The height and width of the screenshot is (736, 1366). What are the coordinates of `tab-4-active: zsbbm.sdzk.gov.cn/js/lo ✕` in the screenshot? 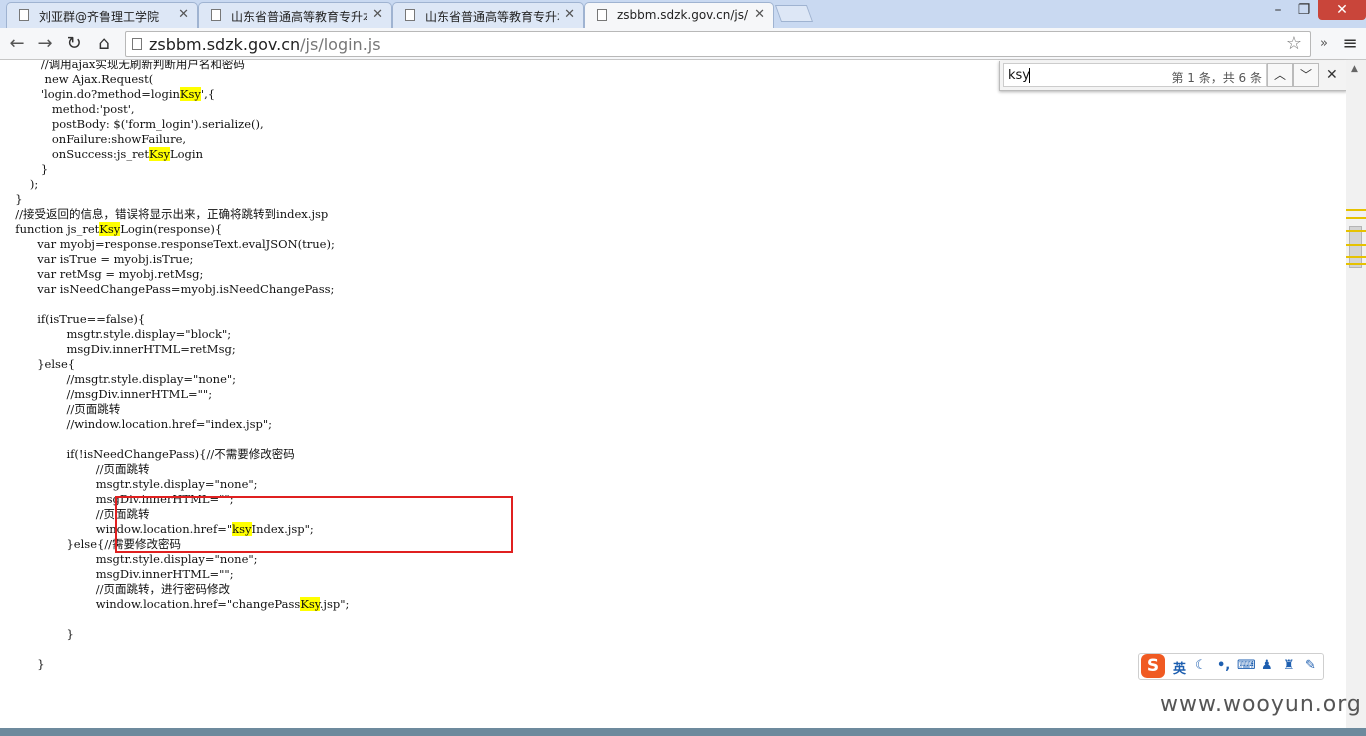 It's located at (679, 15).